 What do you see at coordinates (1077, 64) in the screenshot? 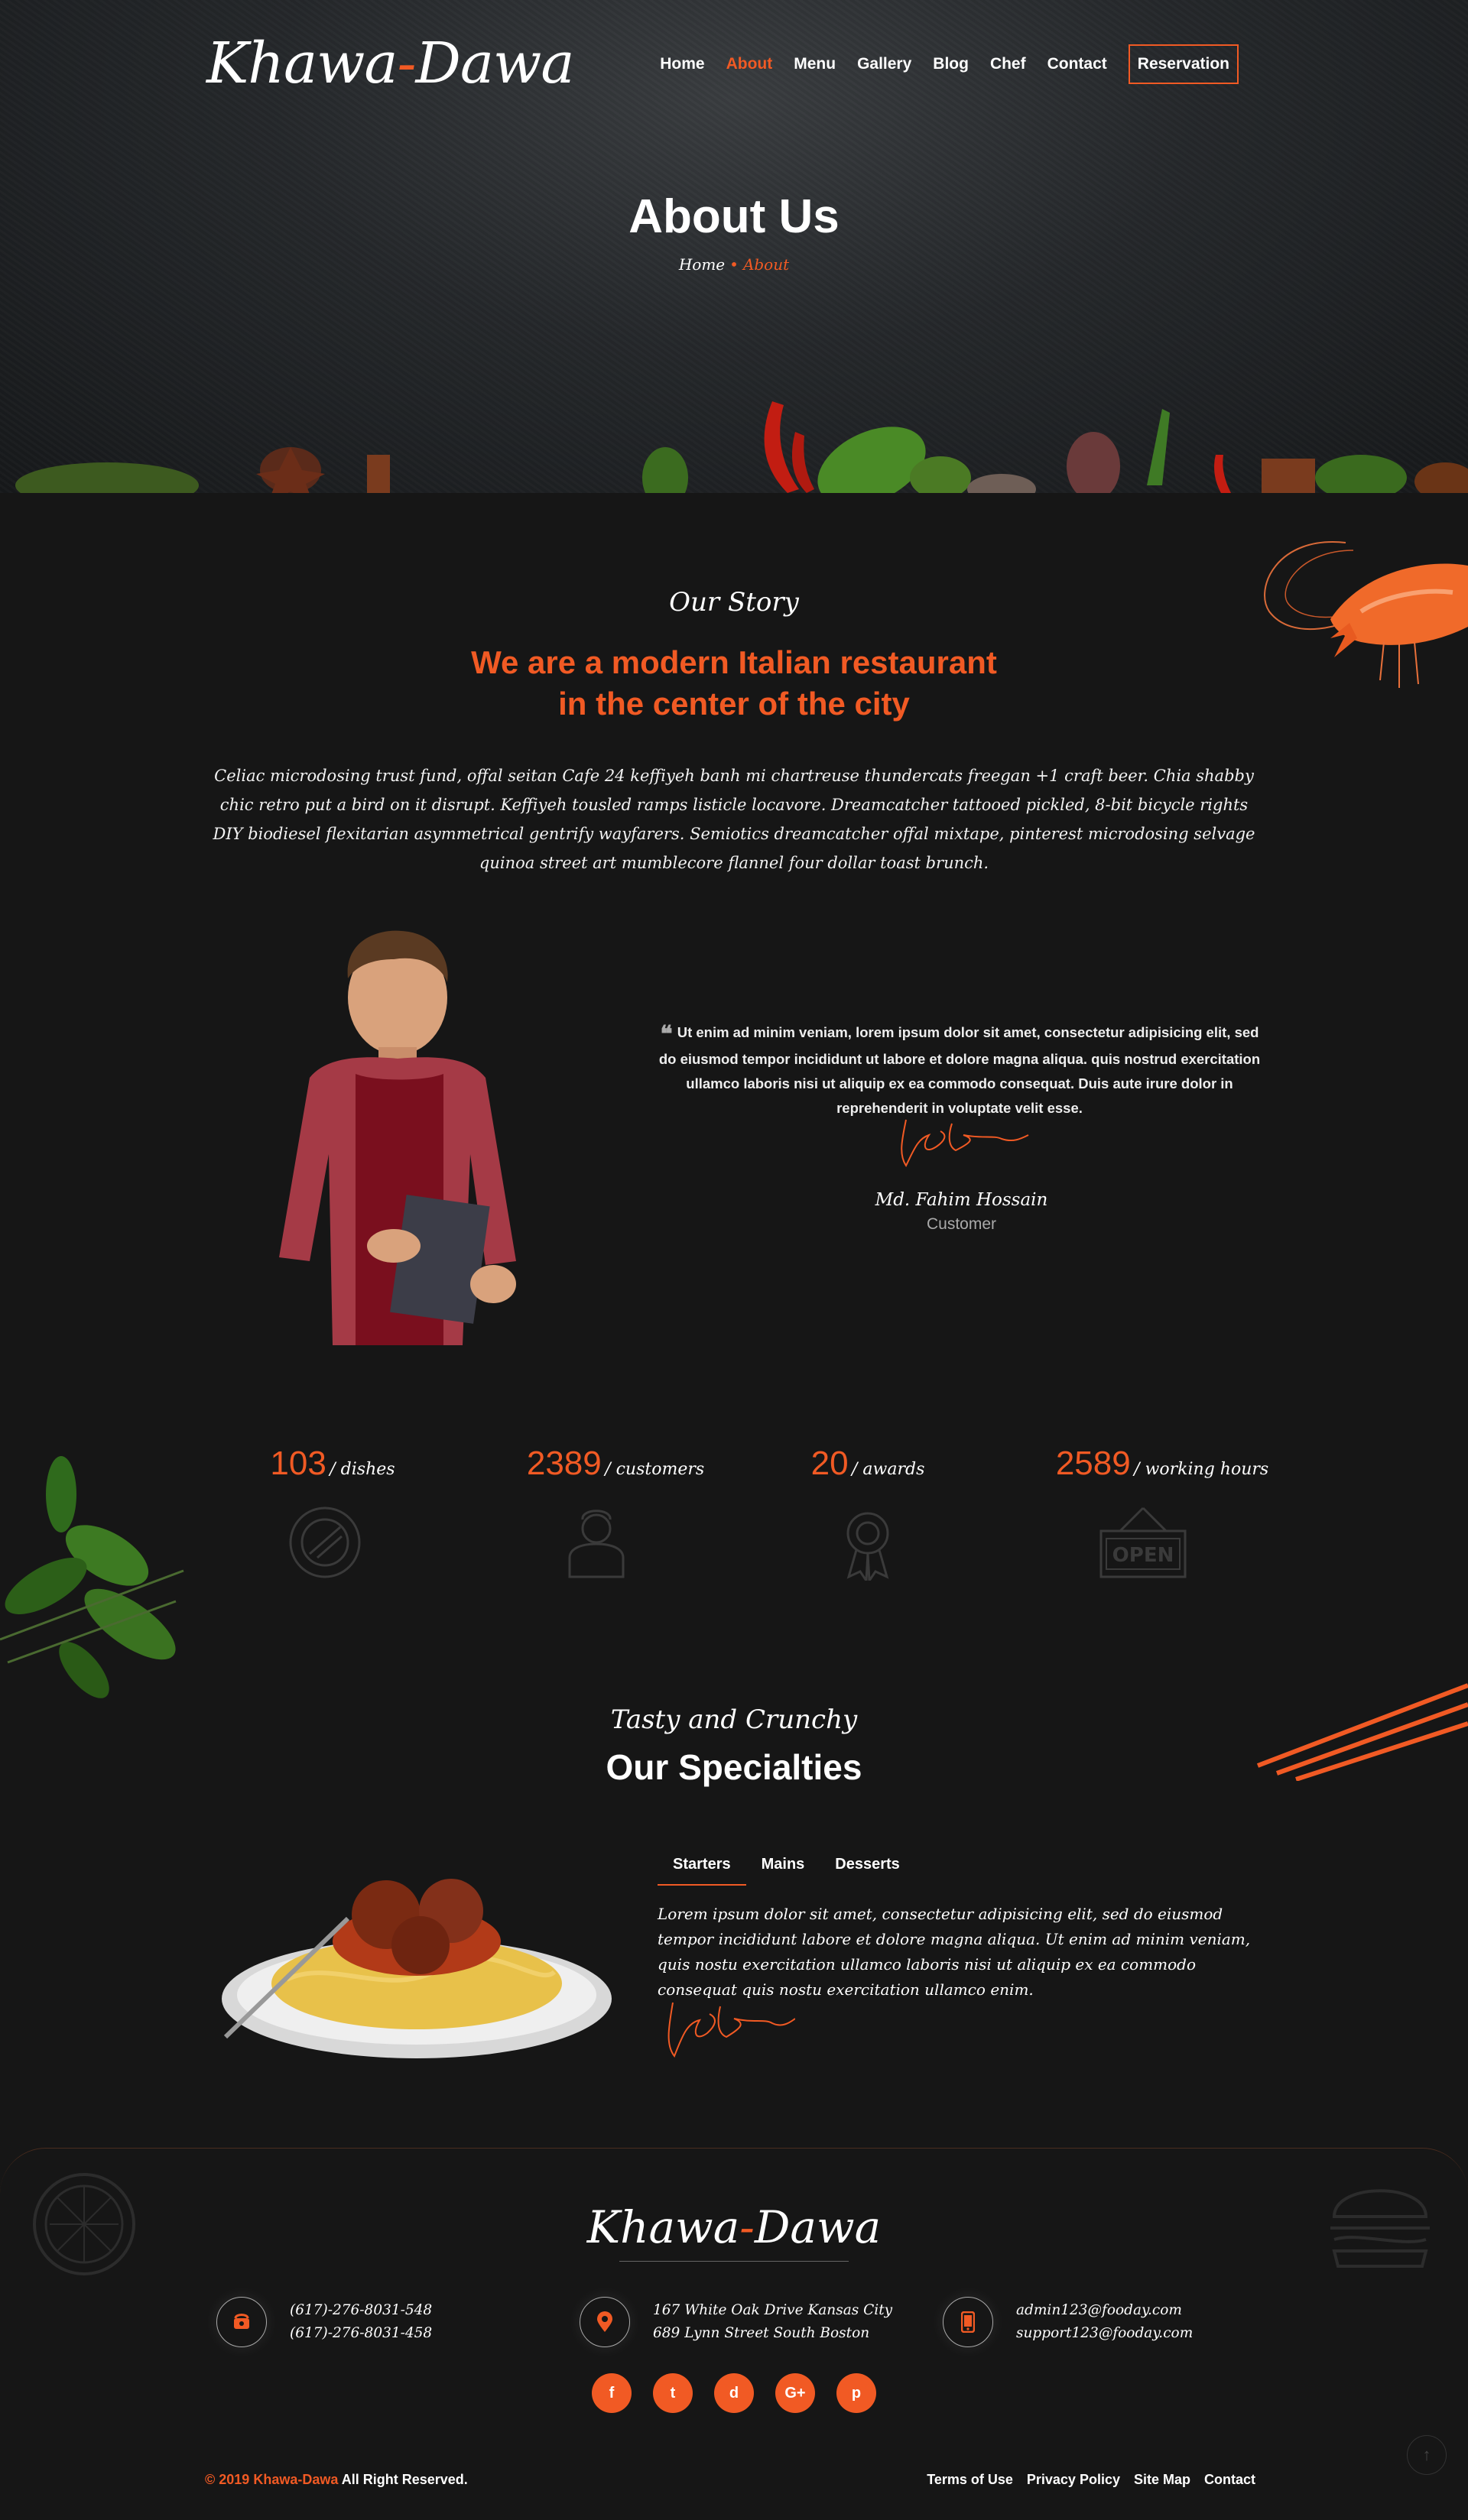
I see `nav-contact: Contact` at bounding box center [1077, 64].